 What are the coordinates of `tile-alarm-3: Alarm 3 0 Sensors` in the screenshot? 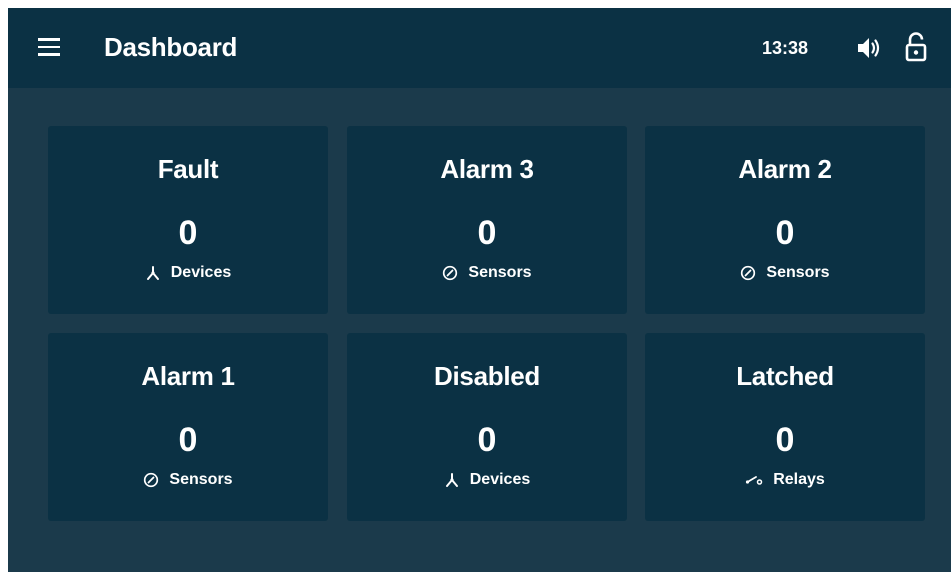 It's located at (487, 220).